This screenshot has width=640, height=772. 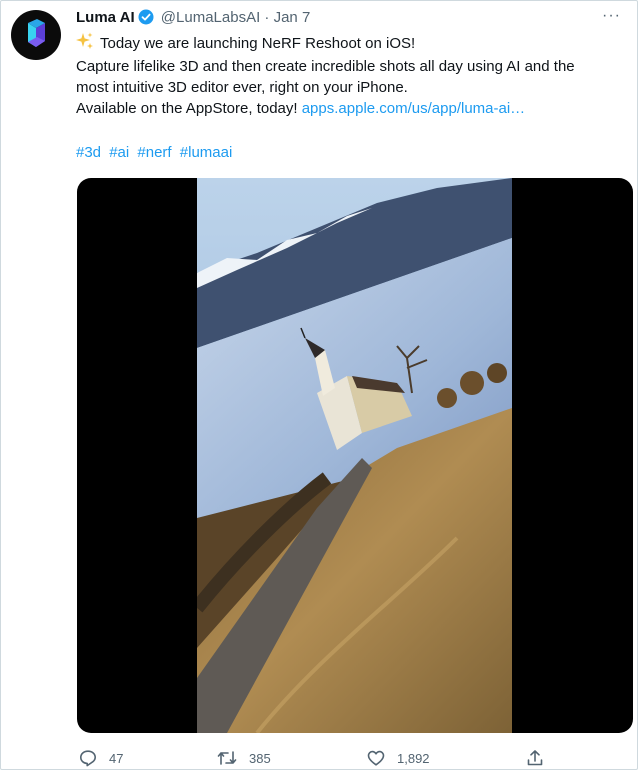 What do you see at coordinates (376, 758) in the screenshot?
I see `like-icon` at bounding box center [376, 758].